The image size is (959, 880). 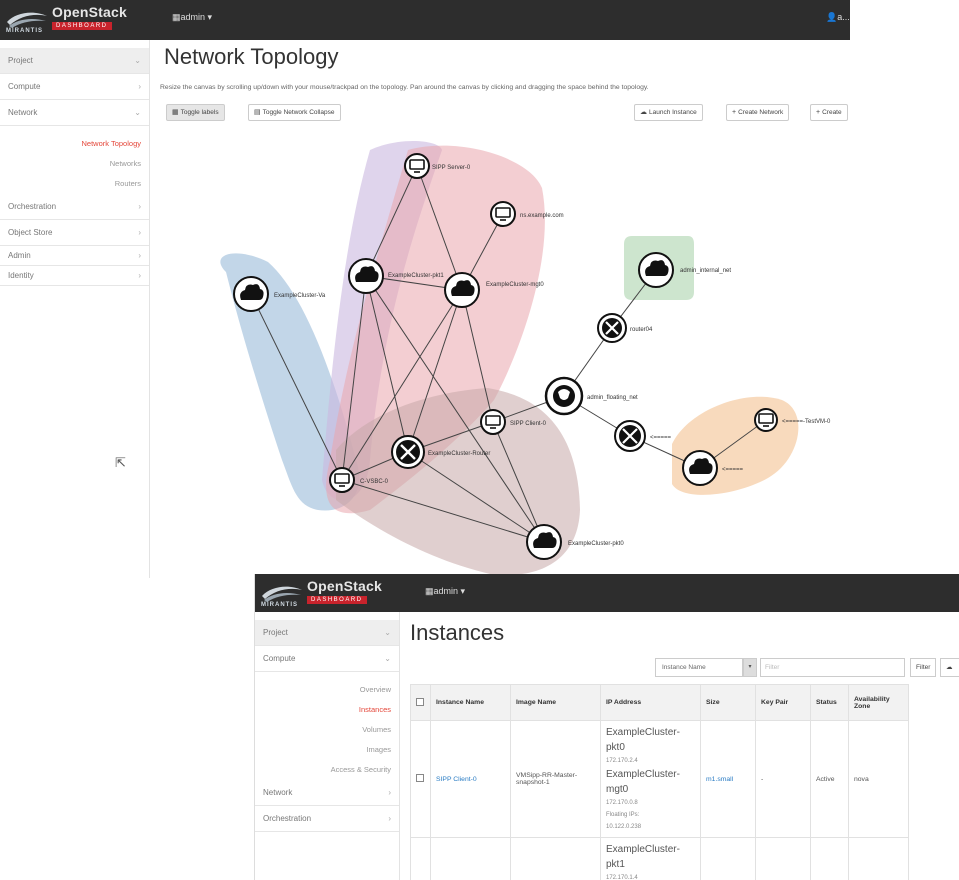 I want to click on status: Active, so click(x=829, y=779).